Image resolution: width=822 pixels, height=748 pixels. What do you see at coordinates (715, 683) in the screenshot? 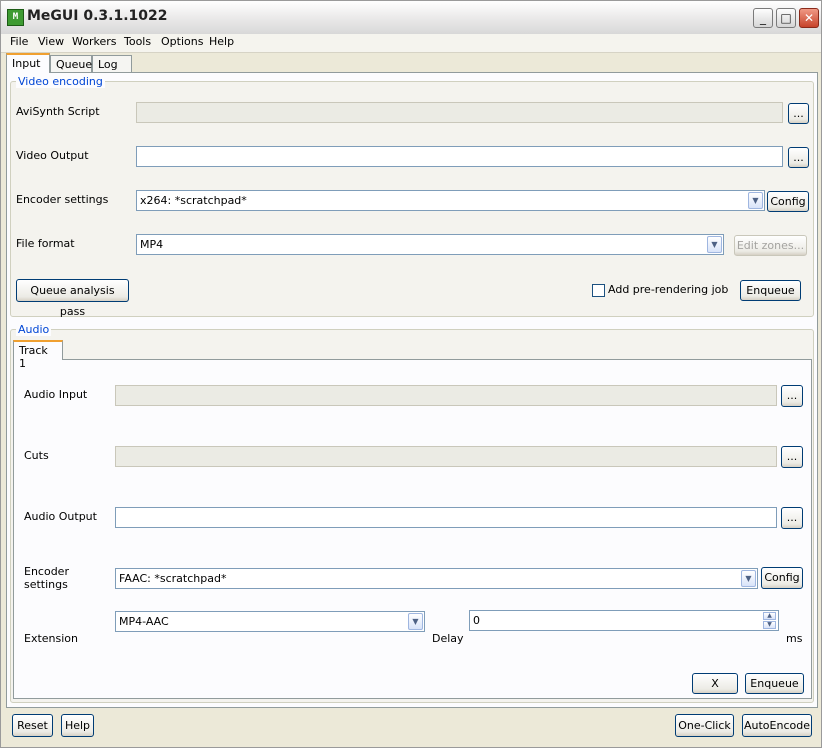
I see `audio-remove-x-button: X` at bounding box center [715, 683].